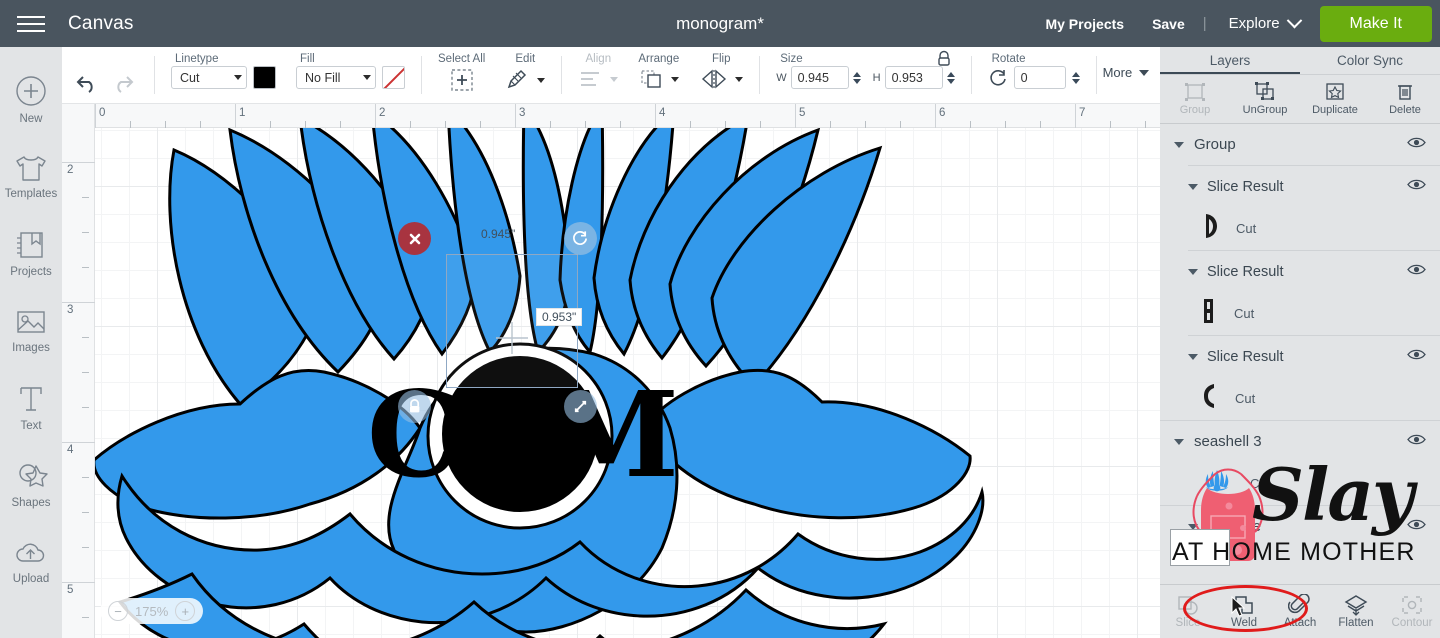 The width and height of the screenshot is (1440, 638). I want to click on slice-button: Slice, so click(1188, 611).